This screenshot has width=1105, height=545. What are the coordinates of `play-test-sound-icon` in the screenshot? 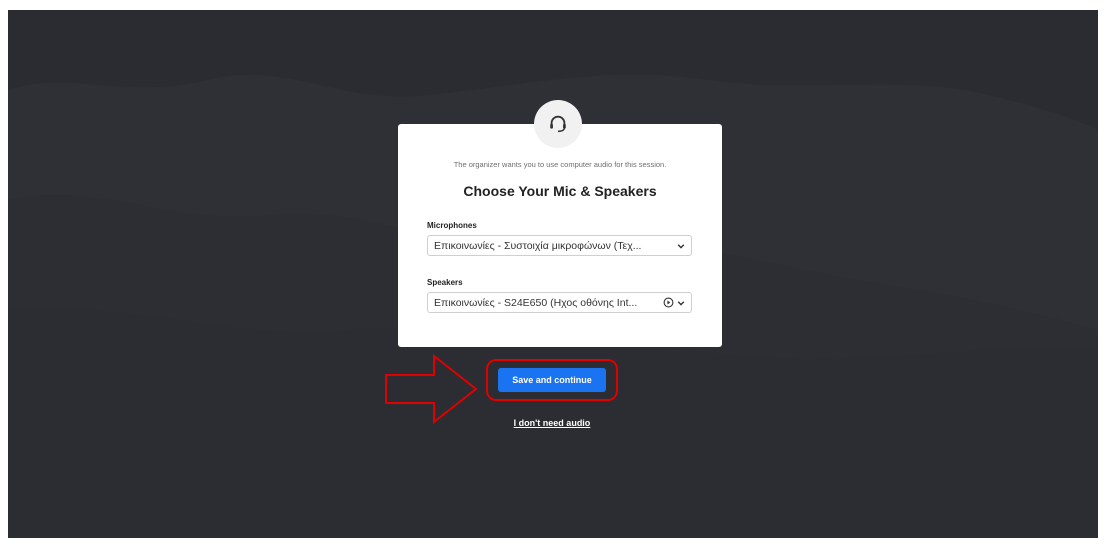 It's located at (668, 302).